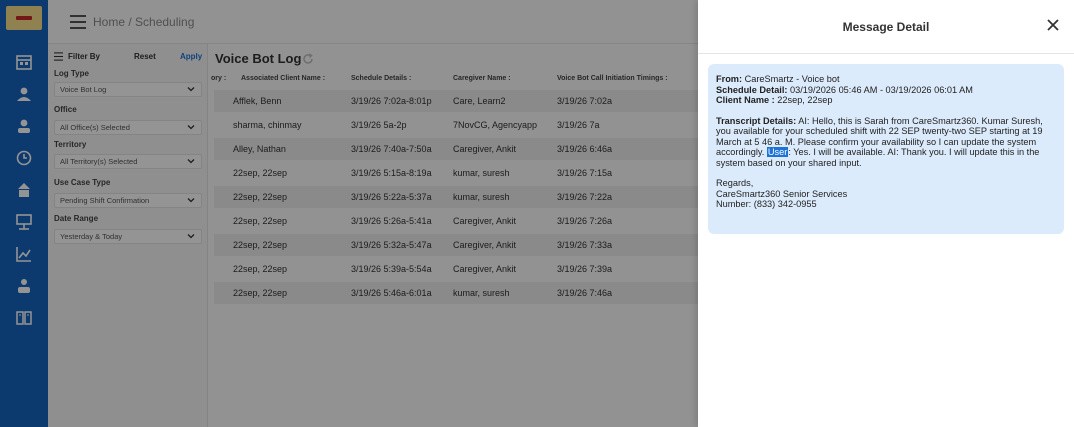 Image resolution: width=1074 pixels, height=427 pixels. What do you see at coordinates (729, 79) in the screenshot?
I see `from-label: From:` at bounding box center [729, 79].